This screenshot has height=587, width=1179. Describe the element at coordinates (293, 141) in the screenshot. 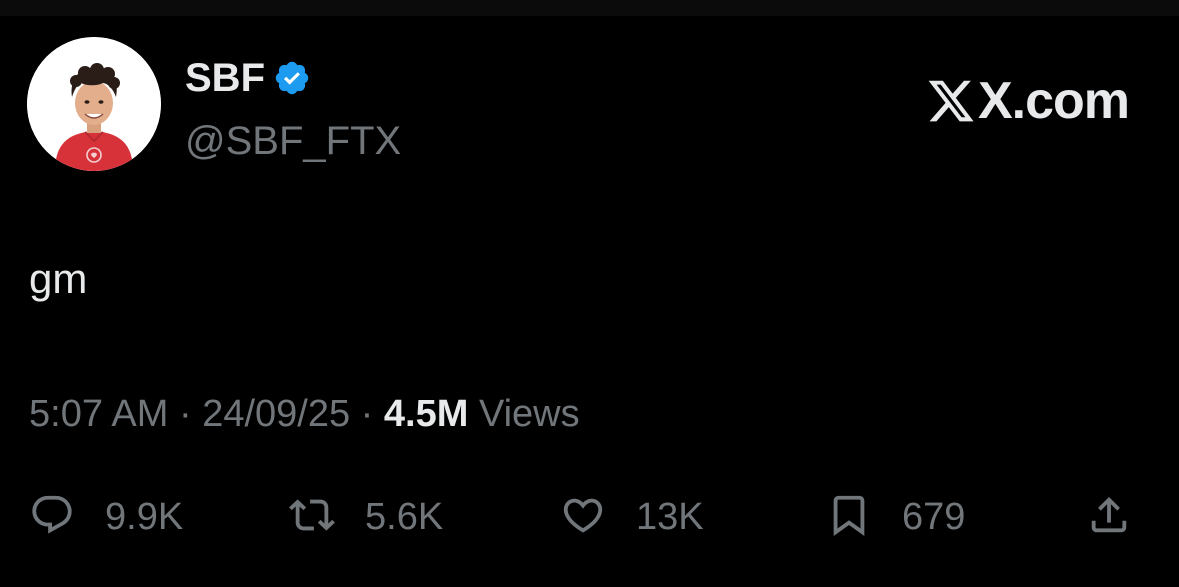

I see `author-handle: @SBF_FTX` at that location.